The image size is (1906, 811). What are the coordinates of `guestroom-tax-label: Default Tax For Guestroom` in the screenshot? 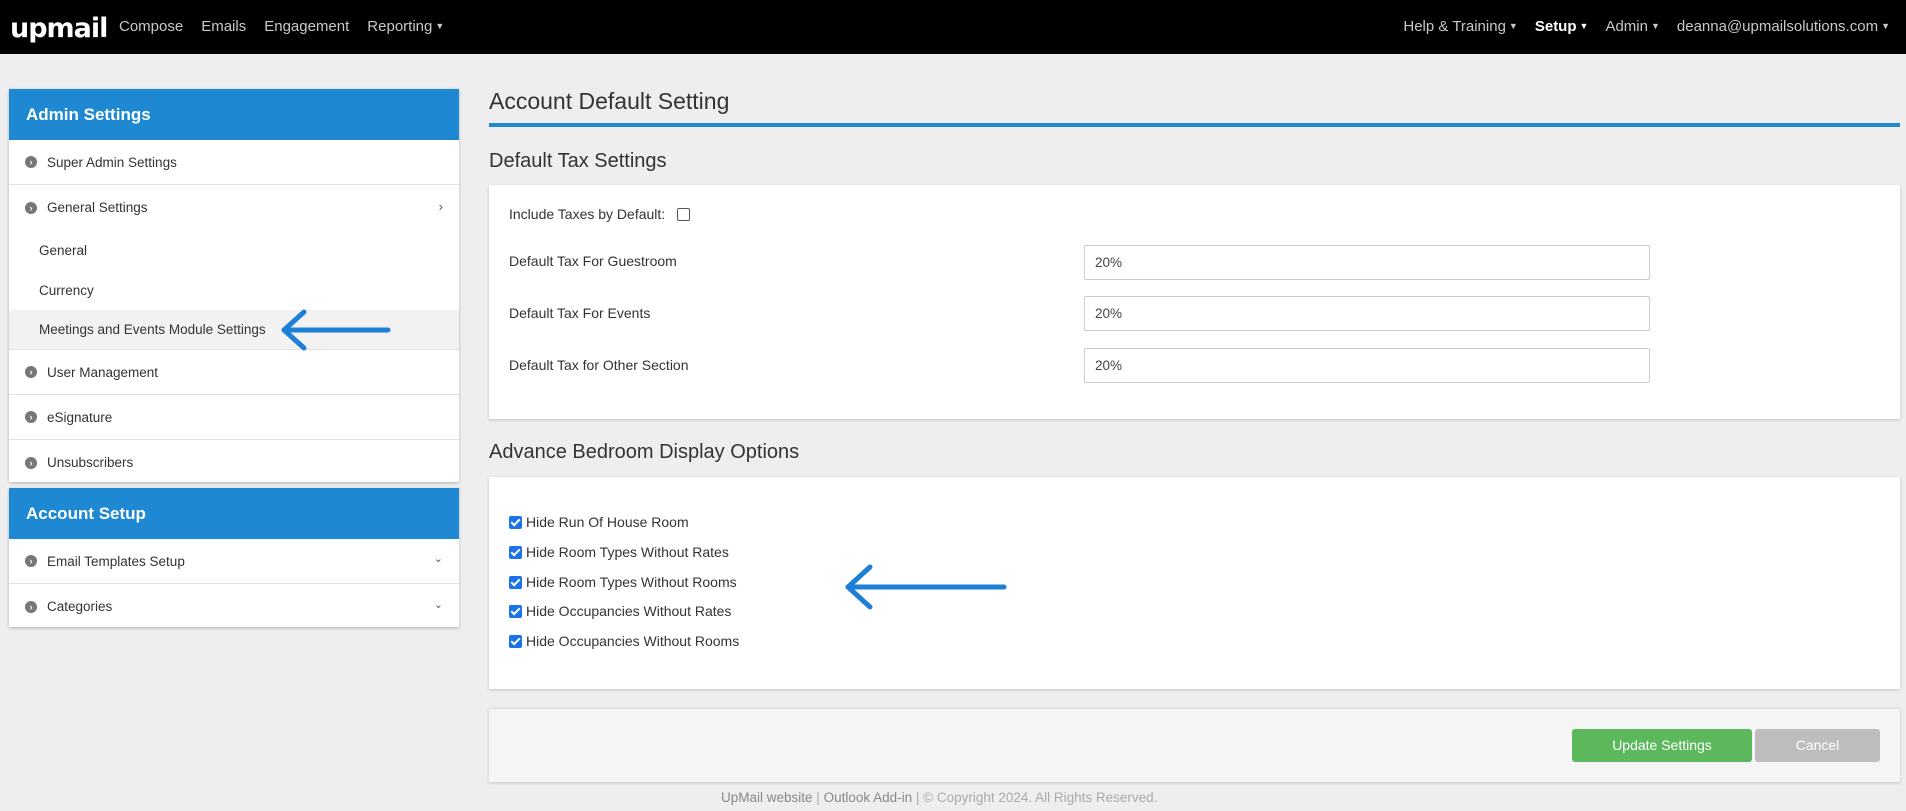 It's located at (593, 261).